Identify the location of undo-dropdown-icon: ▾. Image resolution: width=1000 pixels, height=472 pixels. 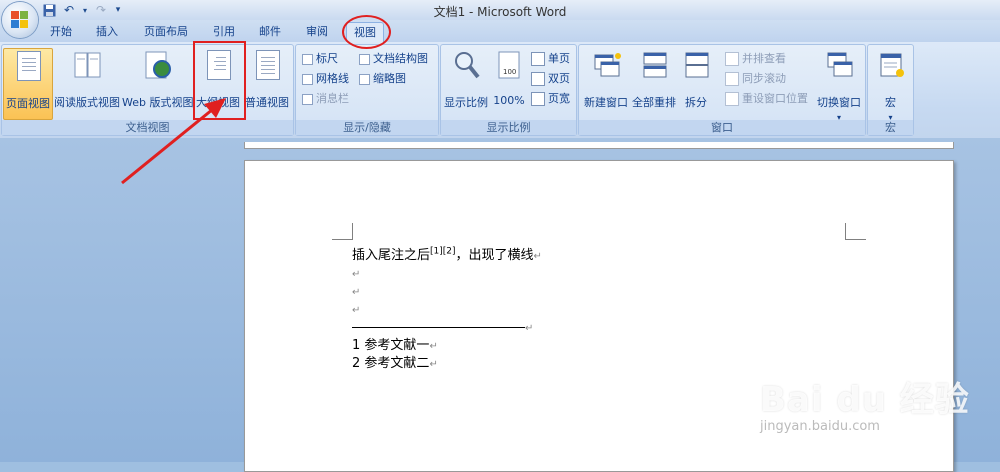
(85, 10).